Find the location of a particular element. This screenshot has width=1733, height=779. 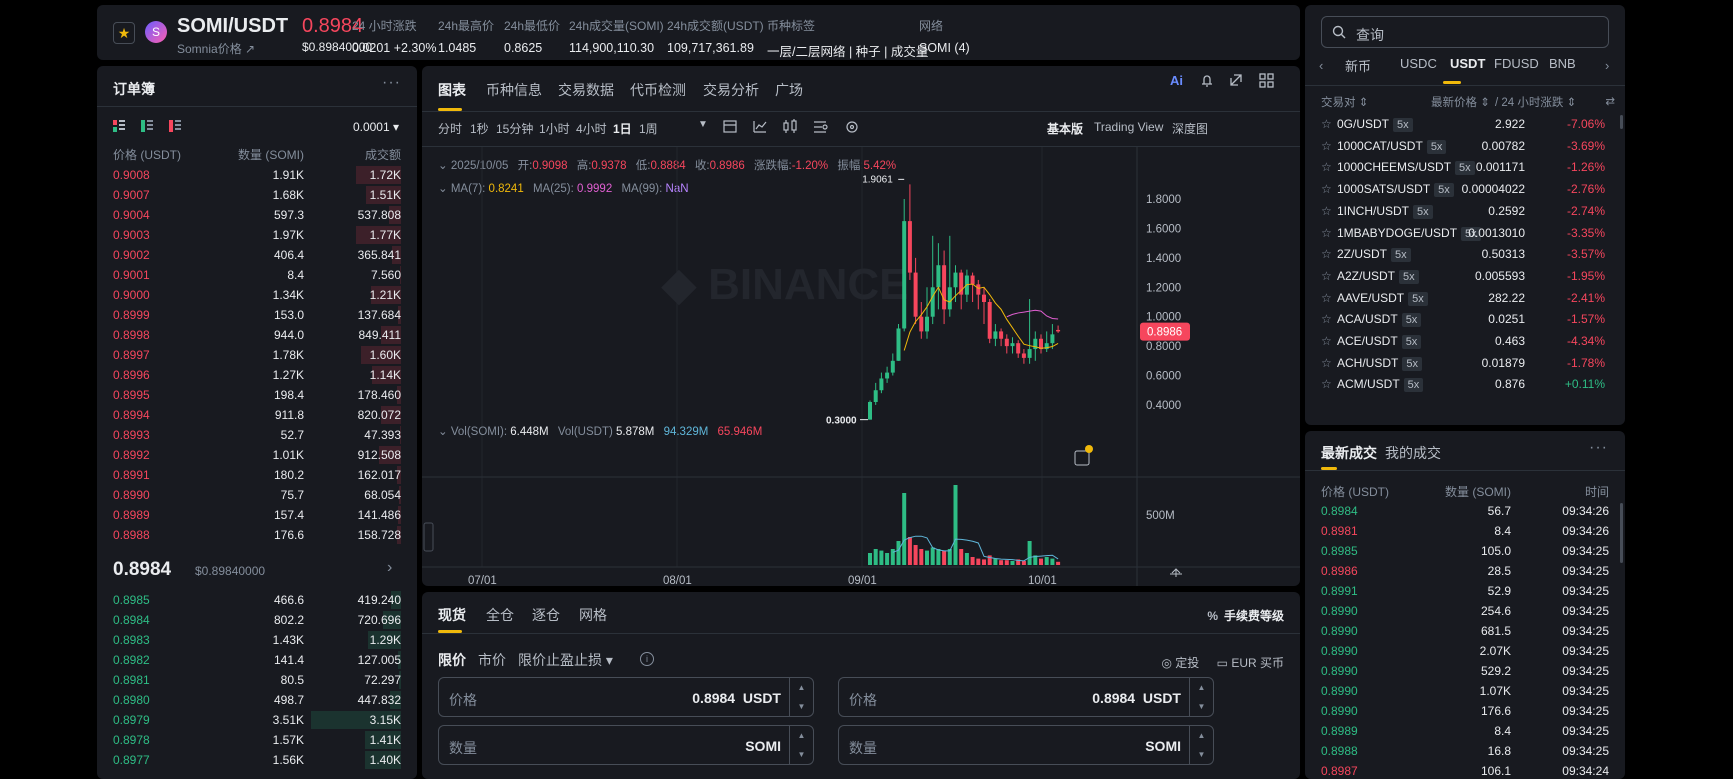

tabs-prev-icon: ‹ is located at coordinates (1321, 65).